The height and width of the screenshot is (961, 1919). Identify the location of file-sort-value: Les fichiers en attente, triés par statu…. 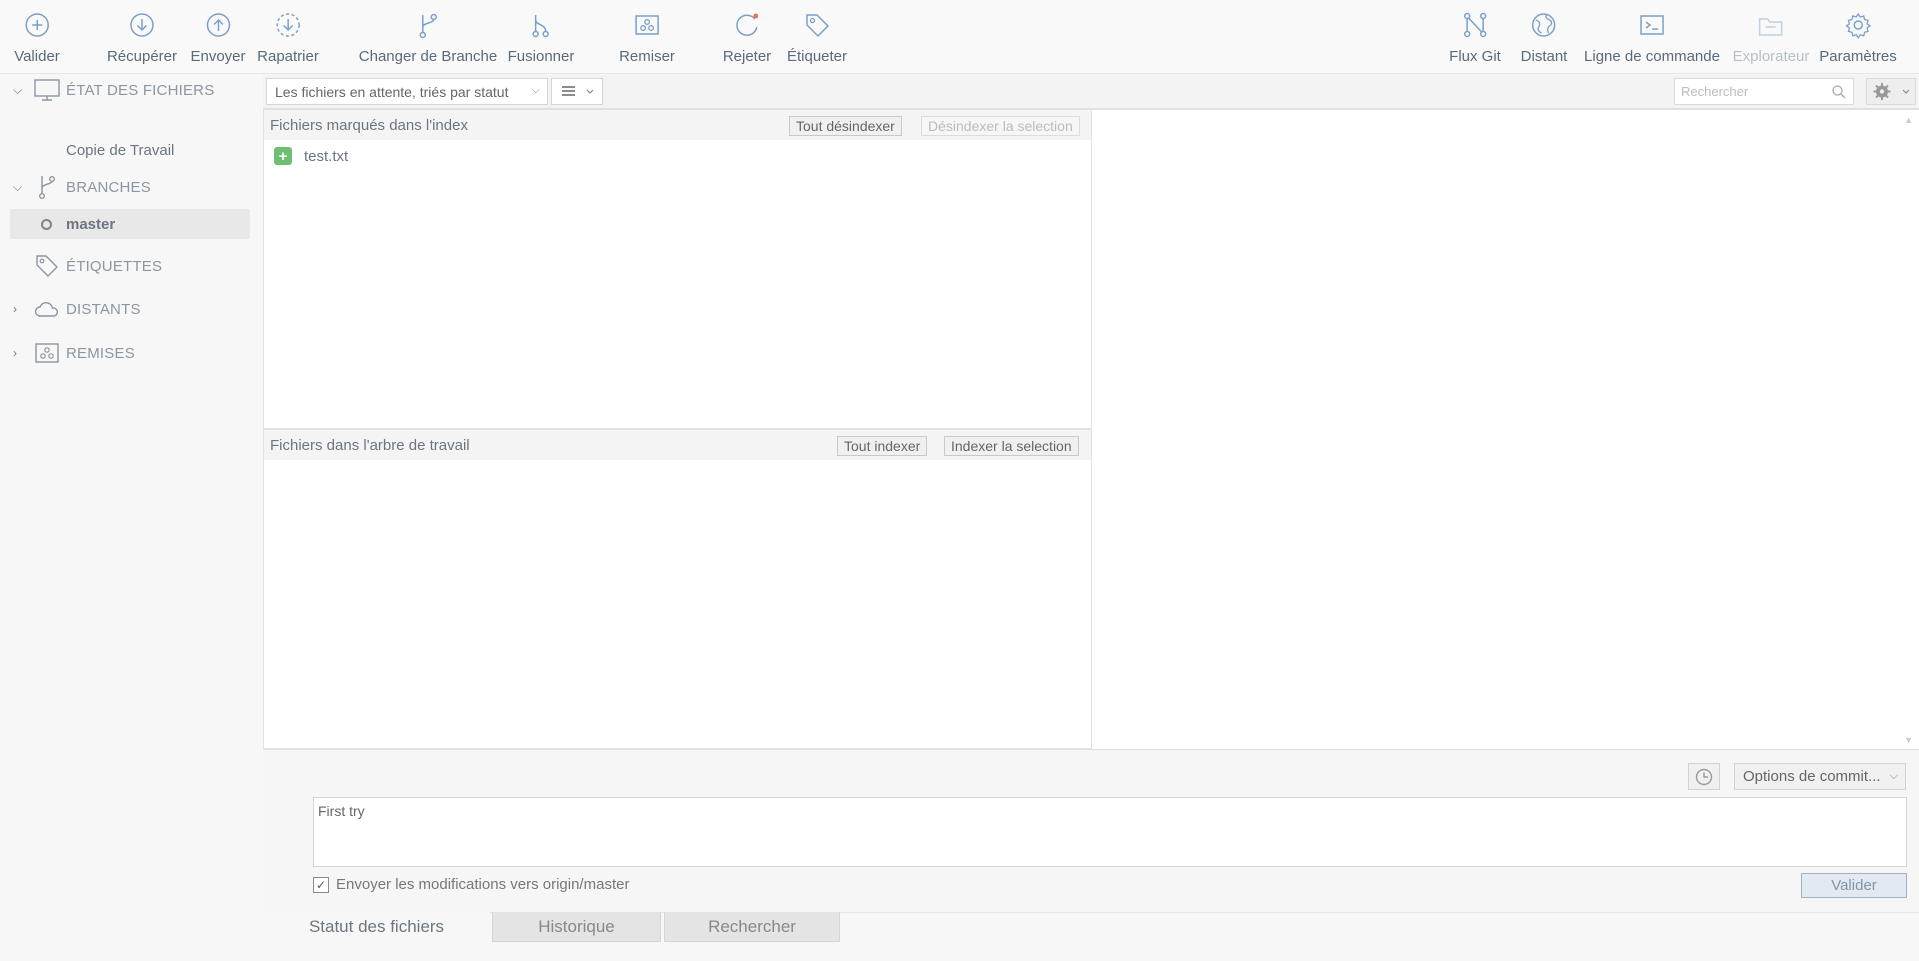
(392, 92).